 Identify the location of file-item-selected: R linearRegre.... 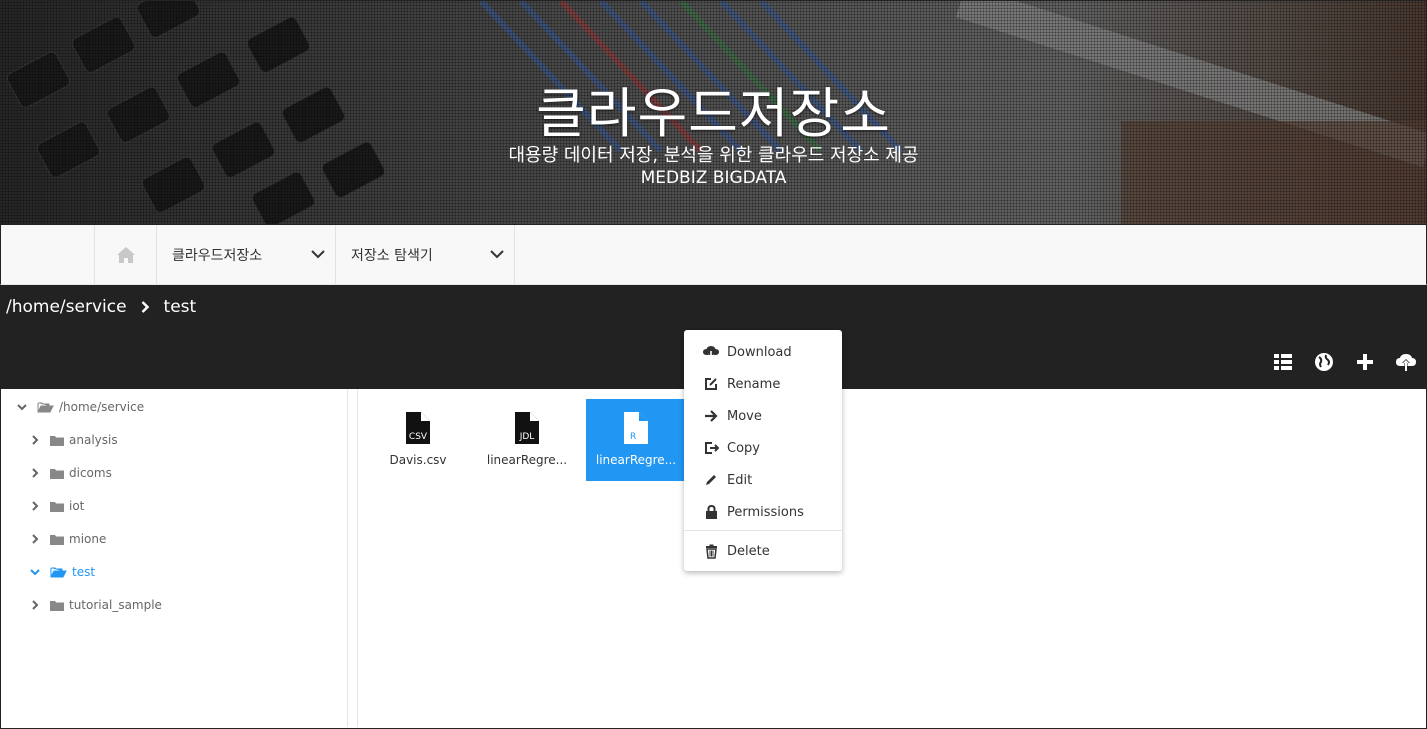
(636, 440).